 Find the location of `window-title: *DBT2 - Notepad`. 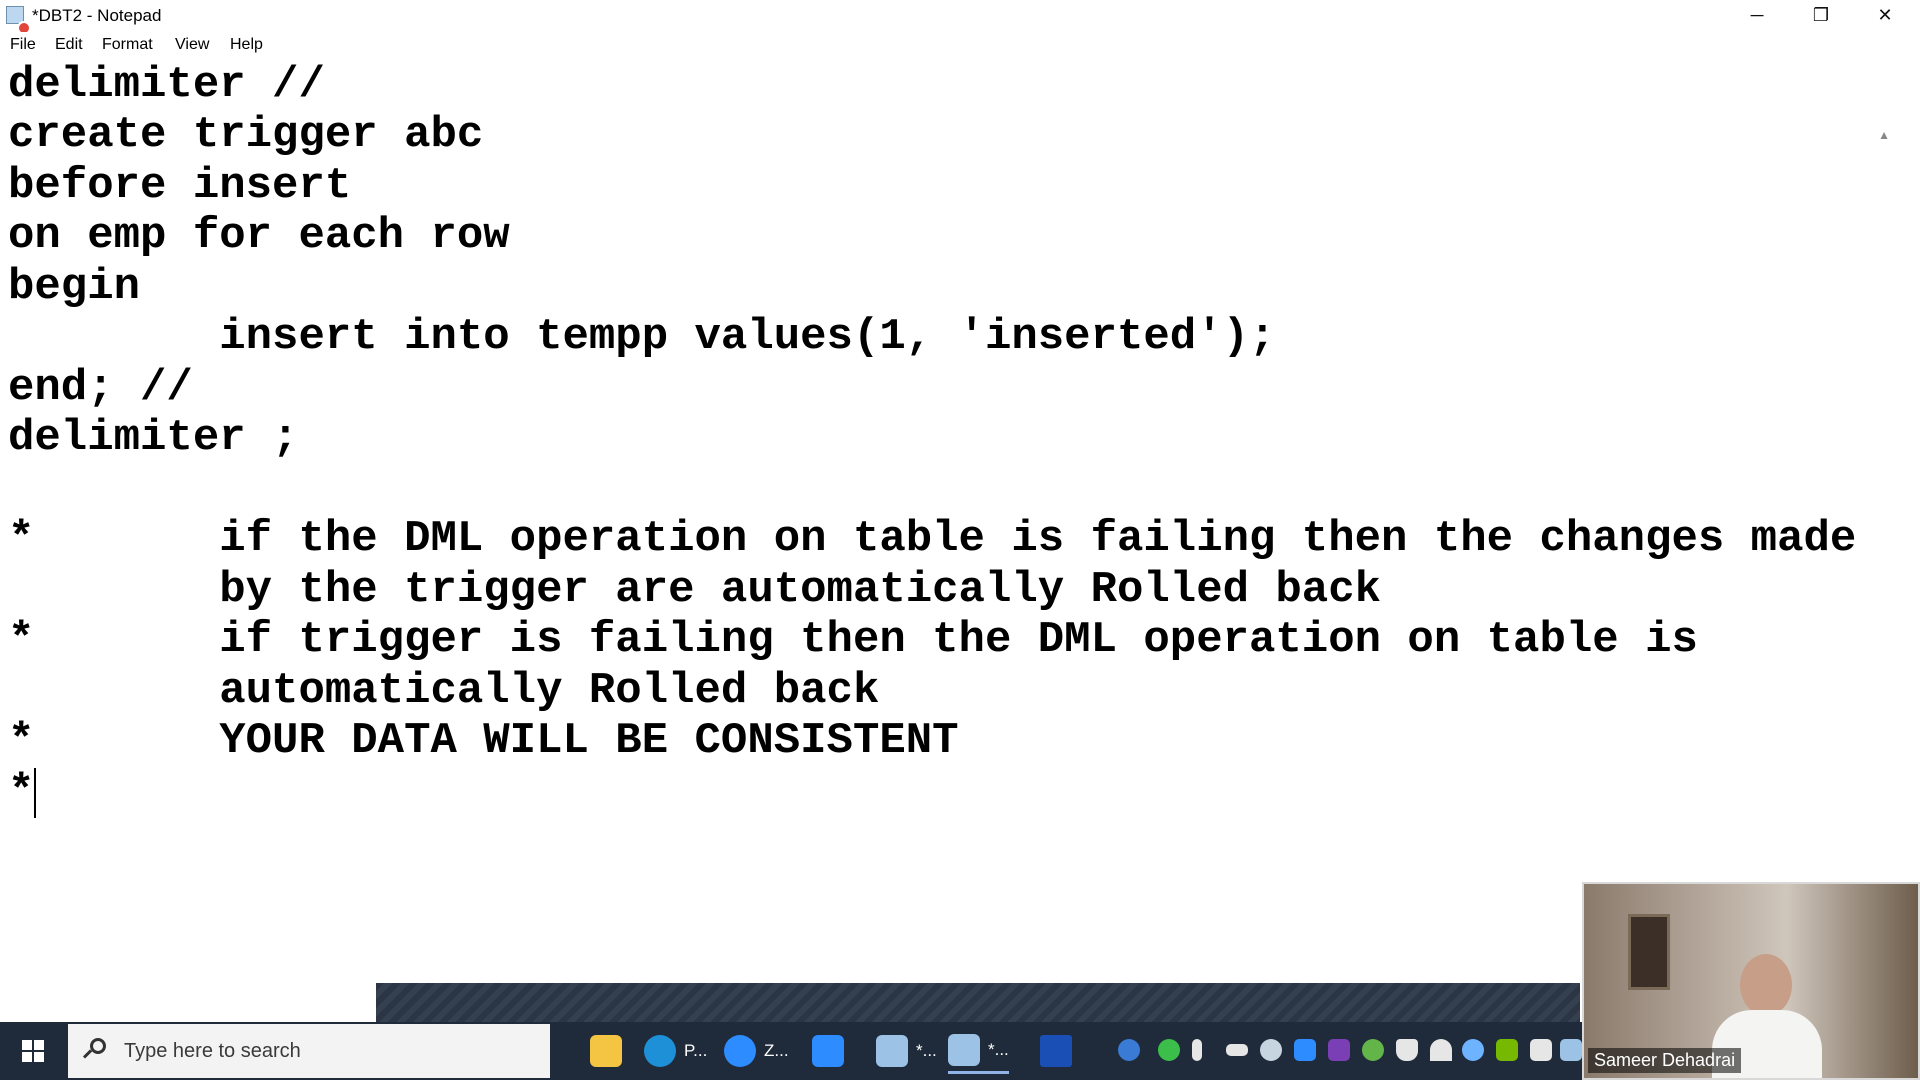

window-title: *DBT2 - Notepad is located at coordinates (97, 15).